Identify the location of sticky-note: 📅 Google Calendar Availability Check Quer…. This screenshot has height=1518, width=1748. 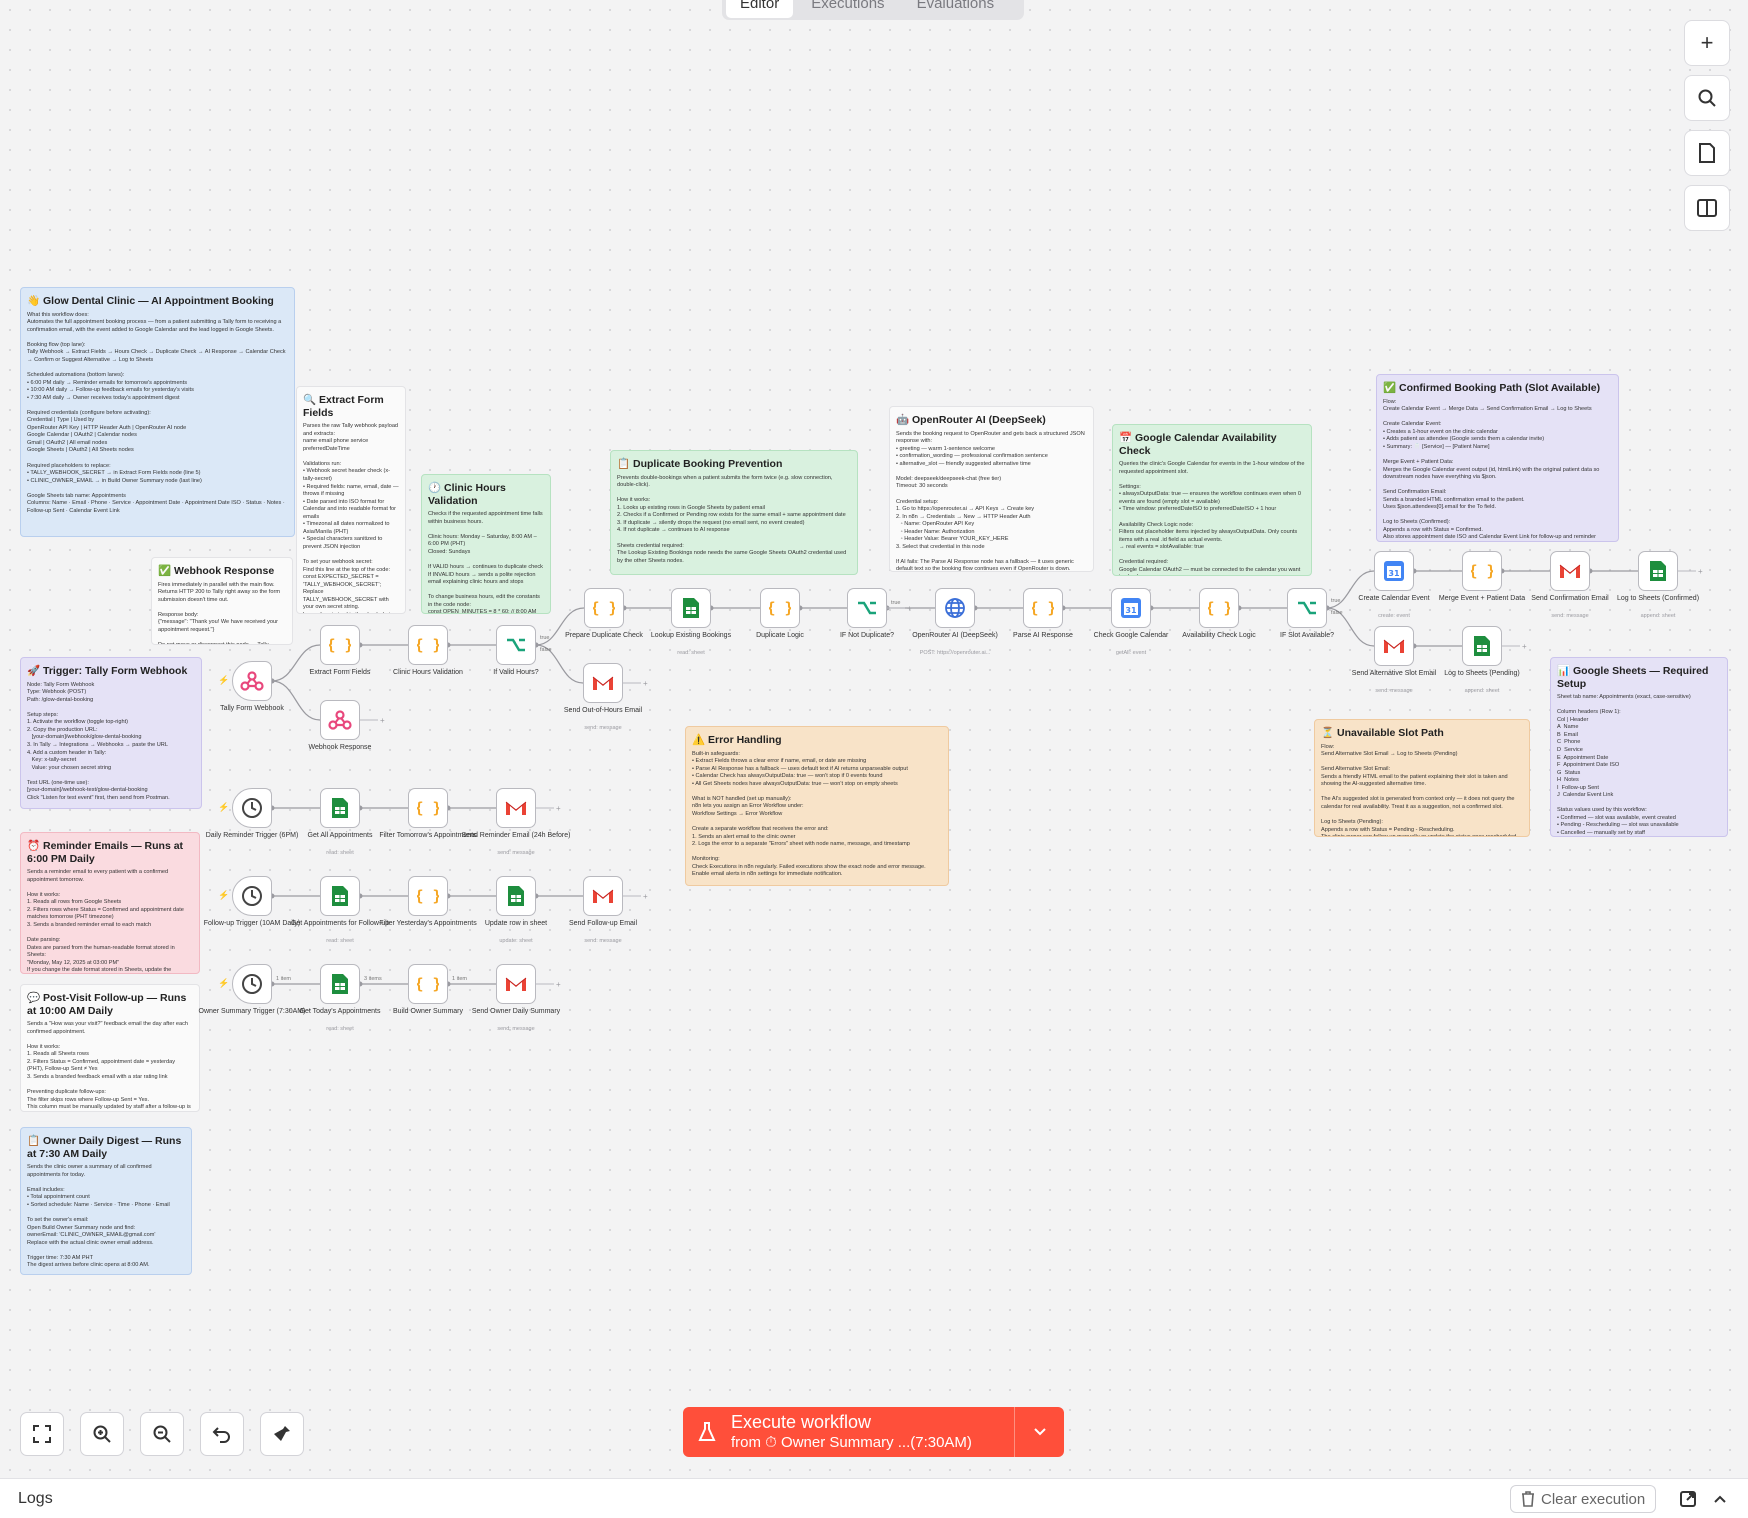
(1212, 500).